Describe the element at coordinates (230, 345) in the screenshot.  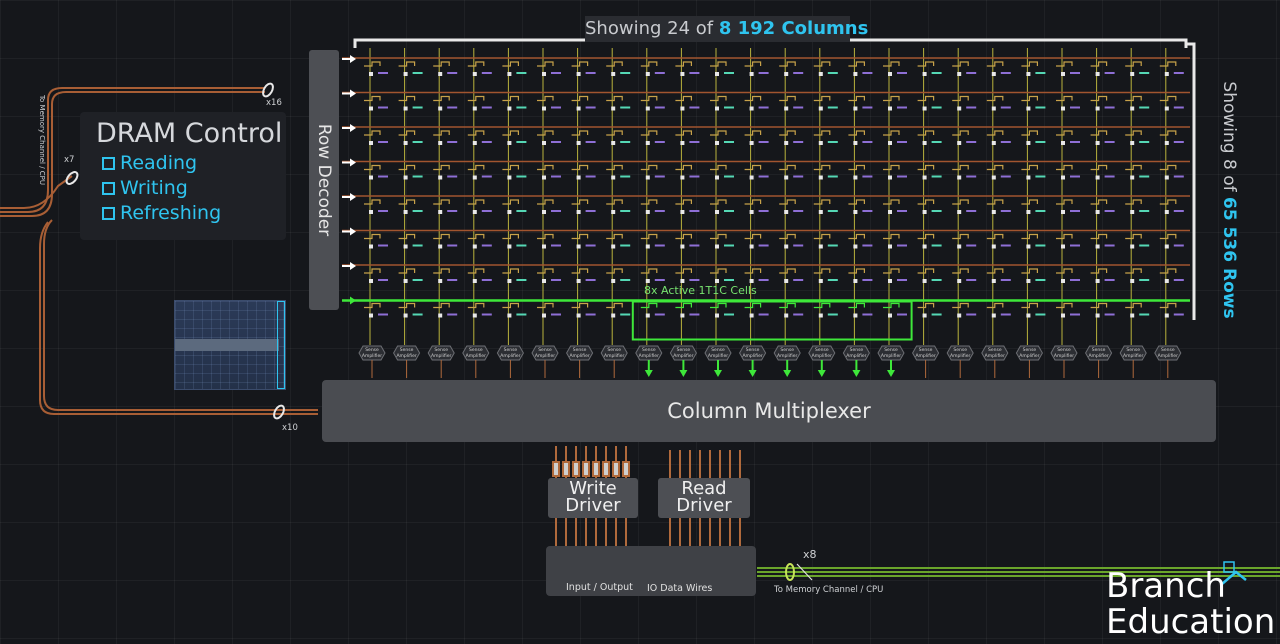
I see `dram-chip-thumbnail` at that location.